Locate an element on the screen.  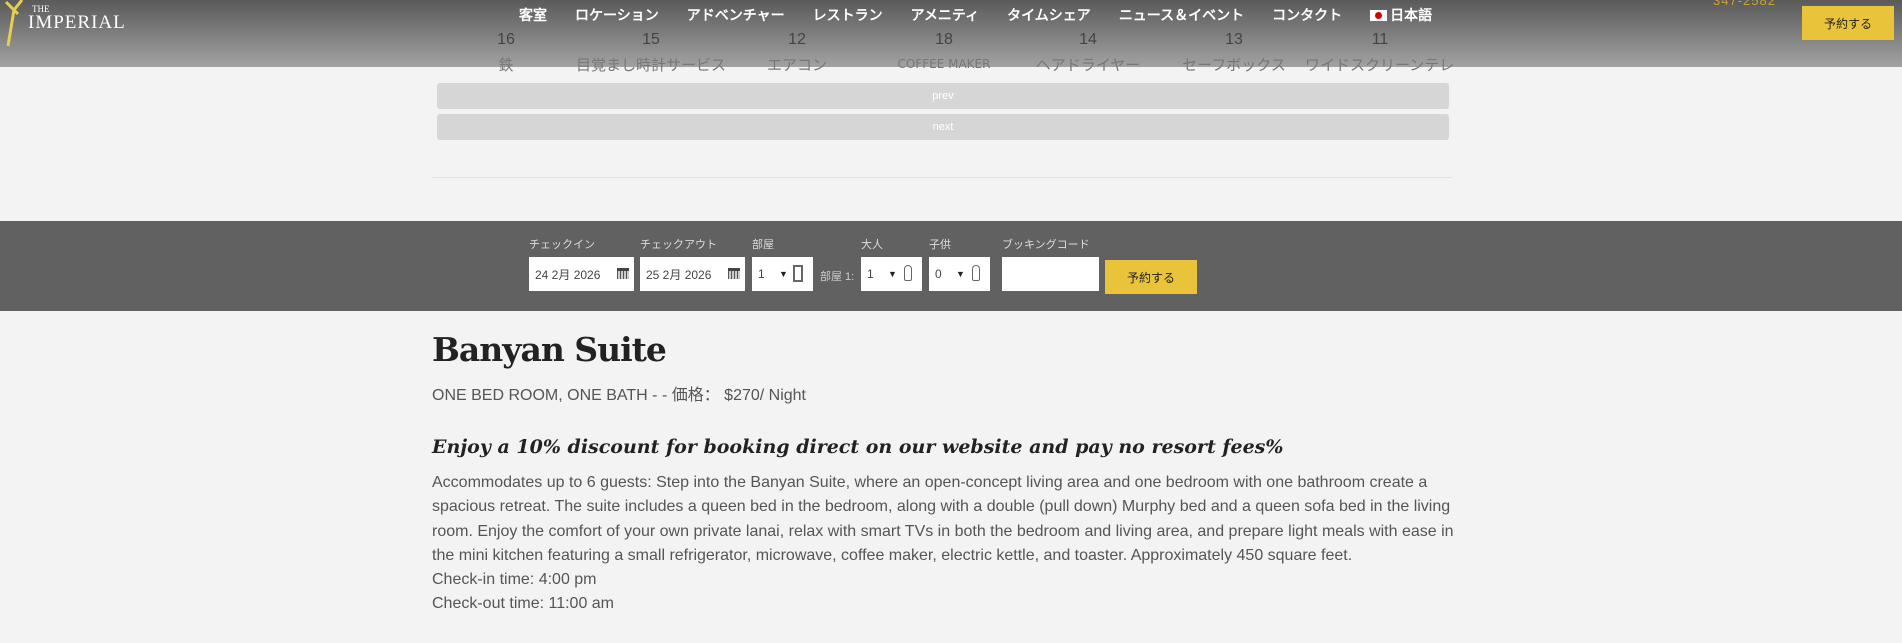
children-select: 0 ▼ is located at coordinates (959, 274).